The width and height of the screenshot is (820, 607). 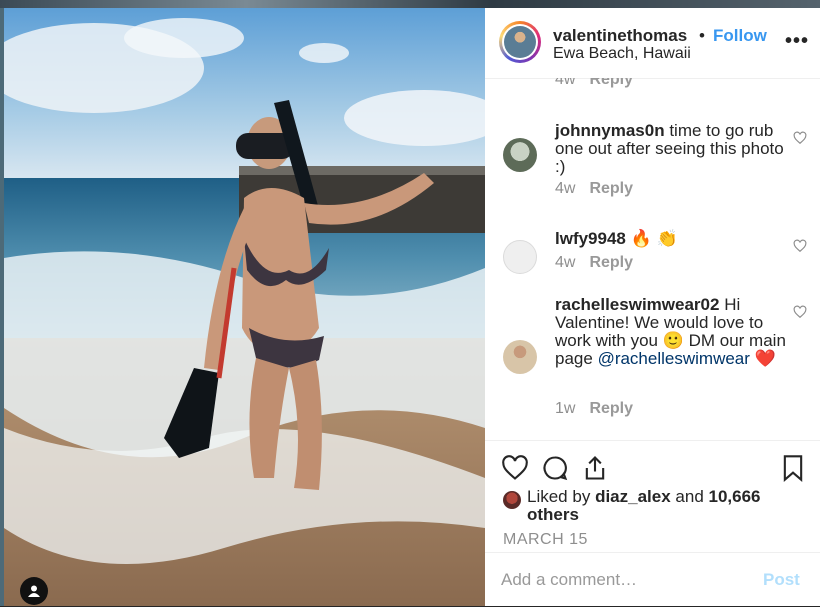 I want to click on follow-button: Follow, so click(x=740, y=36).